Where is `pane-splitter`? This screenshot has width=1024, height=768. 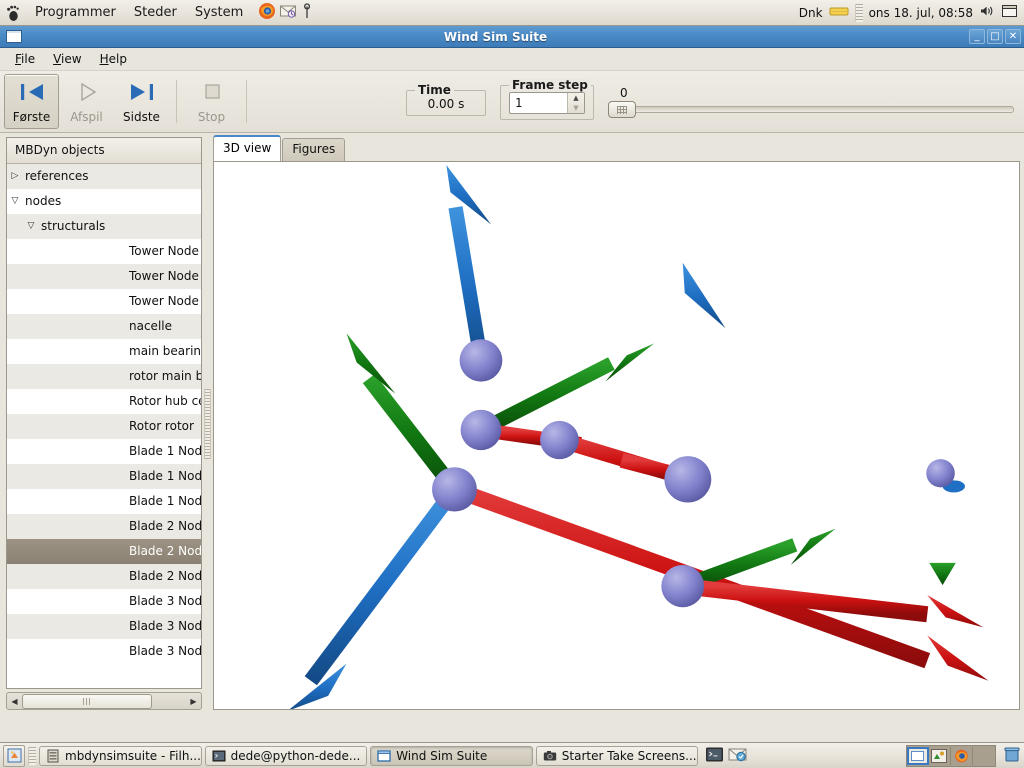
pane-splitter is located at coordinates (207, 423).